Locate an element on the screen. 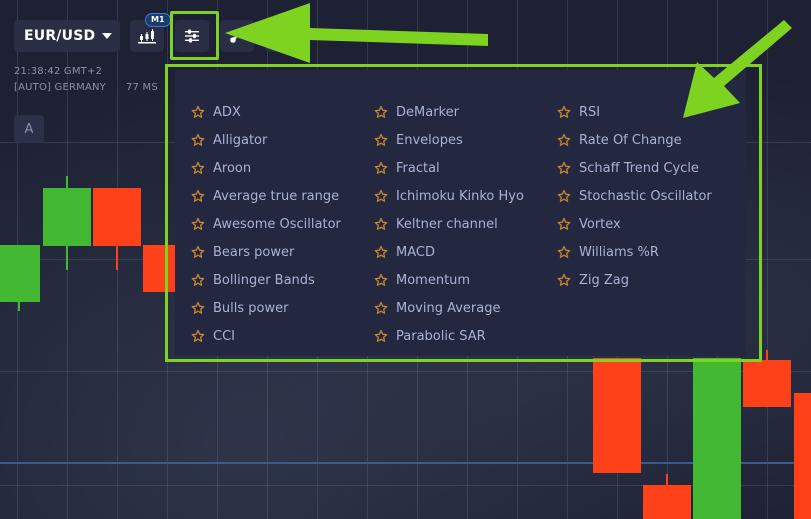 This screenshot has height=519, width=811. asset-pair-label: EUR/USD is located at coordinates (60, 36).